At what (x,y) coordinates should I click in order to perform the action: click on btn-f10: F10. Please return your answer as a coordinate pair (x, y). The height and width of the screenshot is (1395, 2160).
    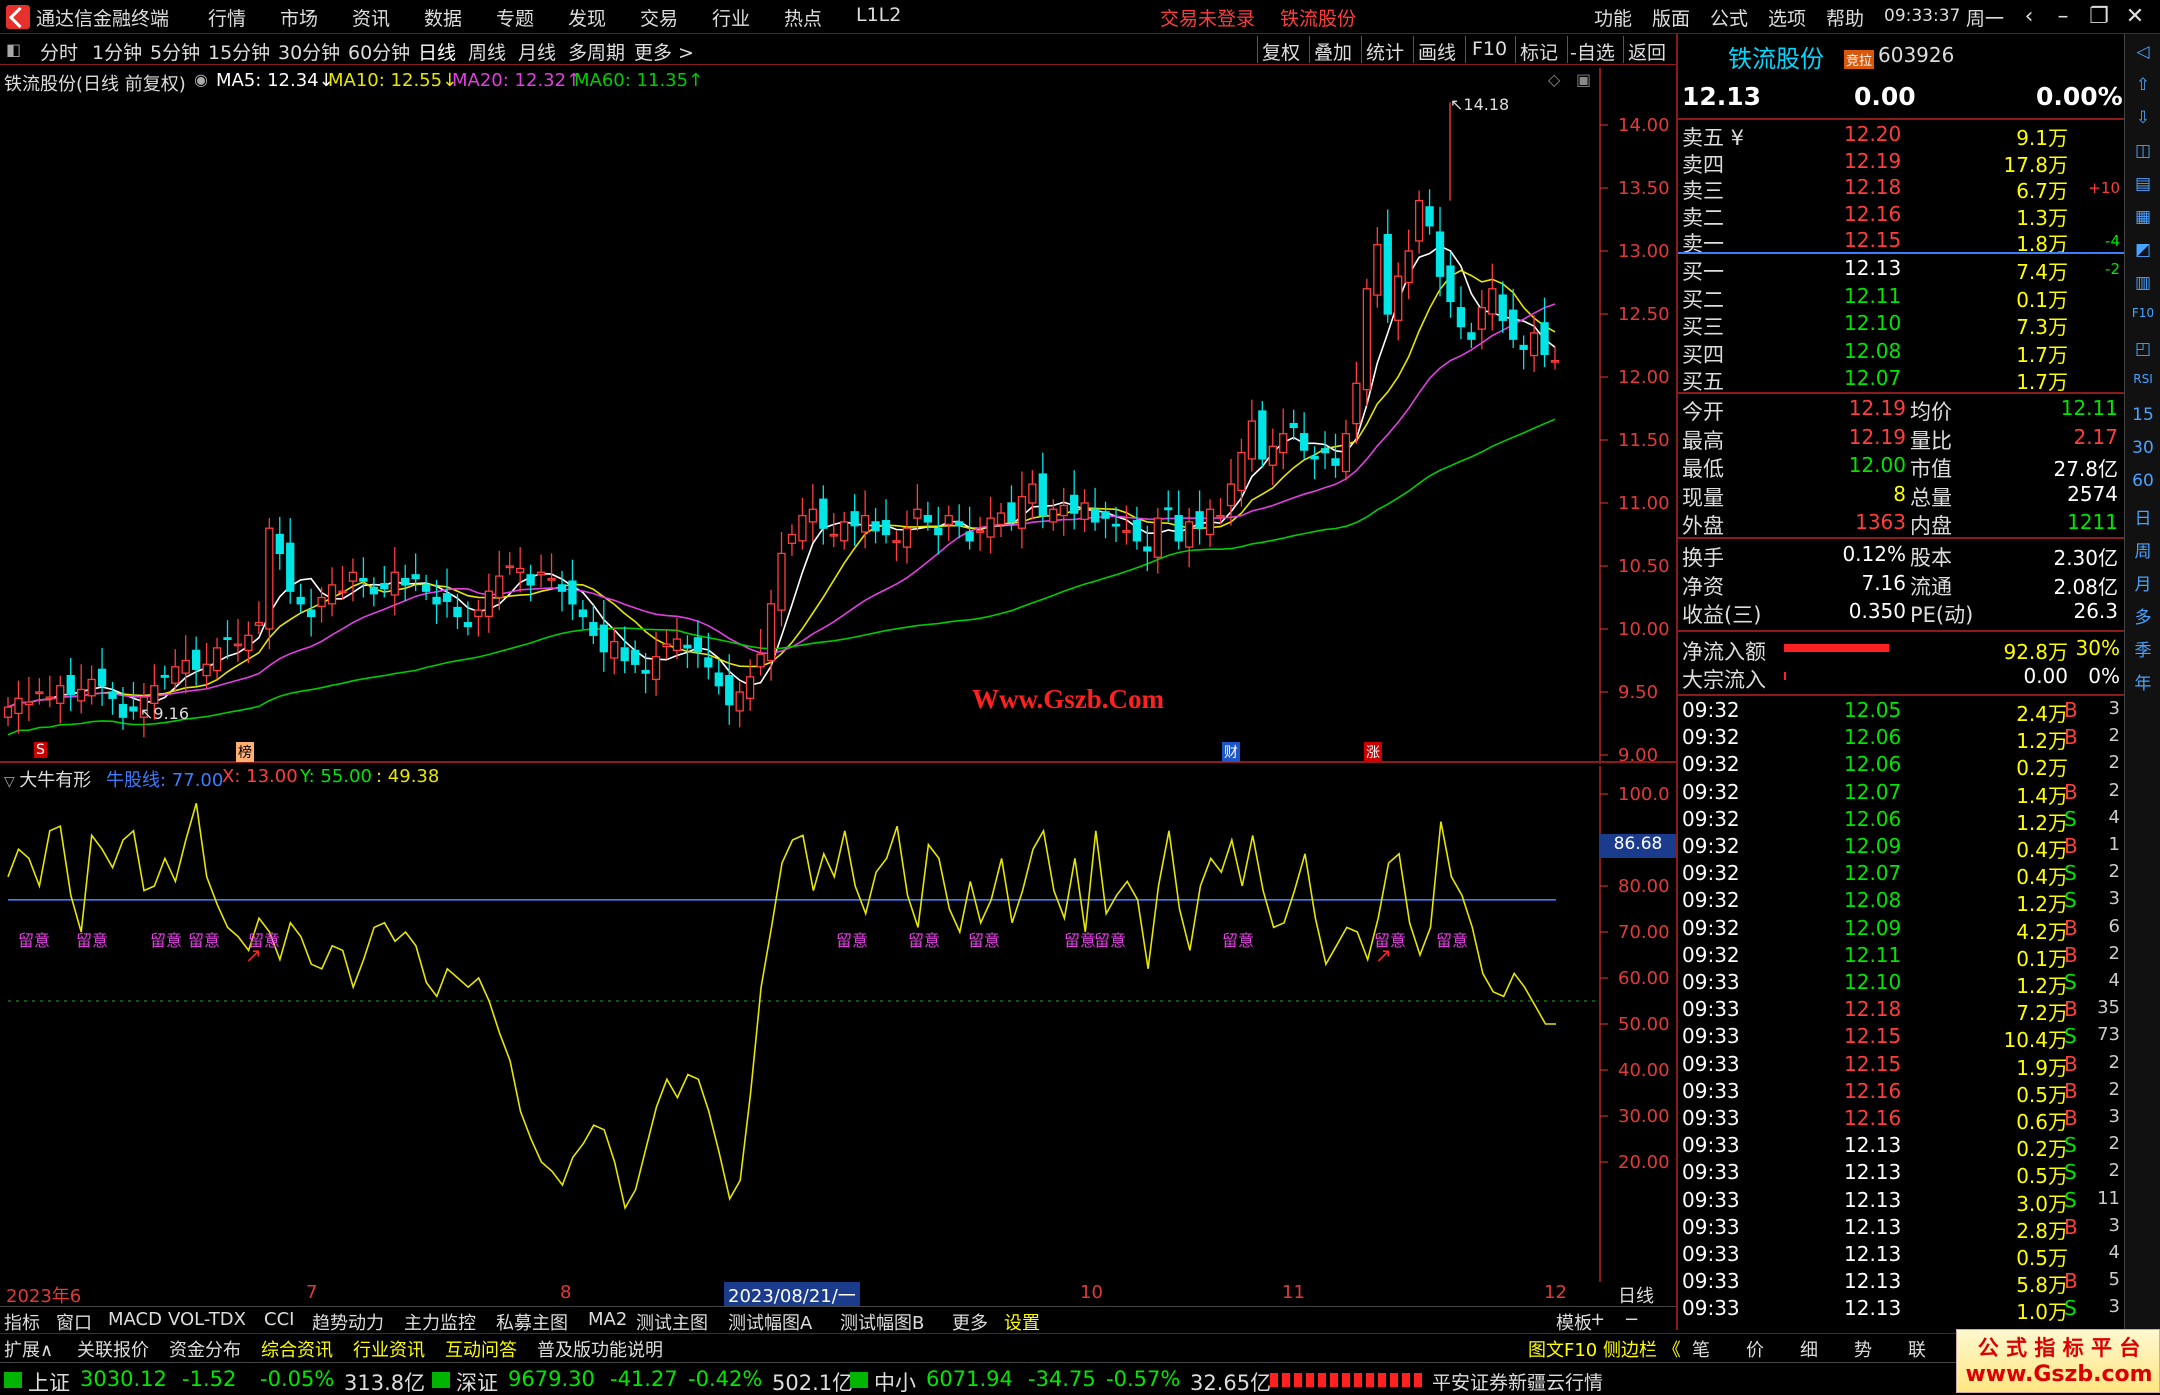
    Looking at the image, I should click on (1489, 49).